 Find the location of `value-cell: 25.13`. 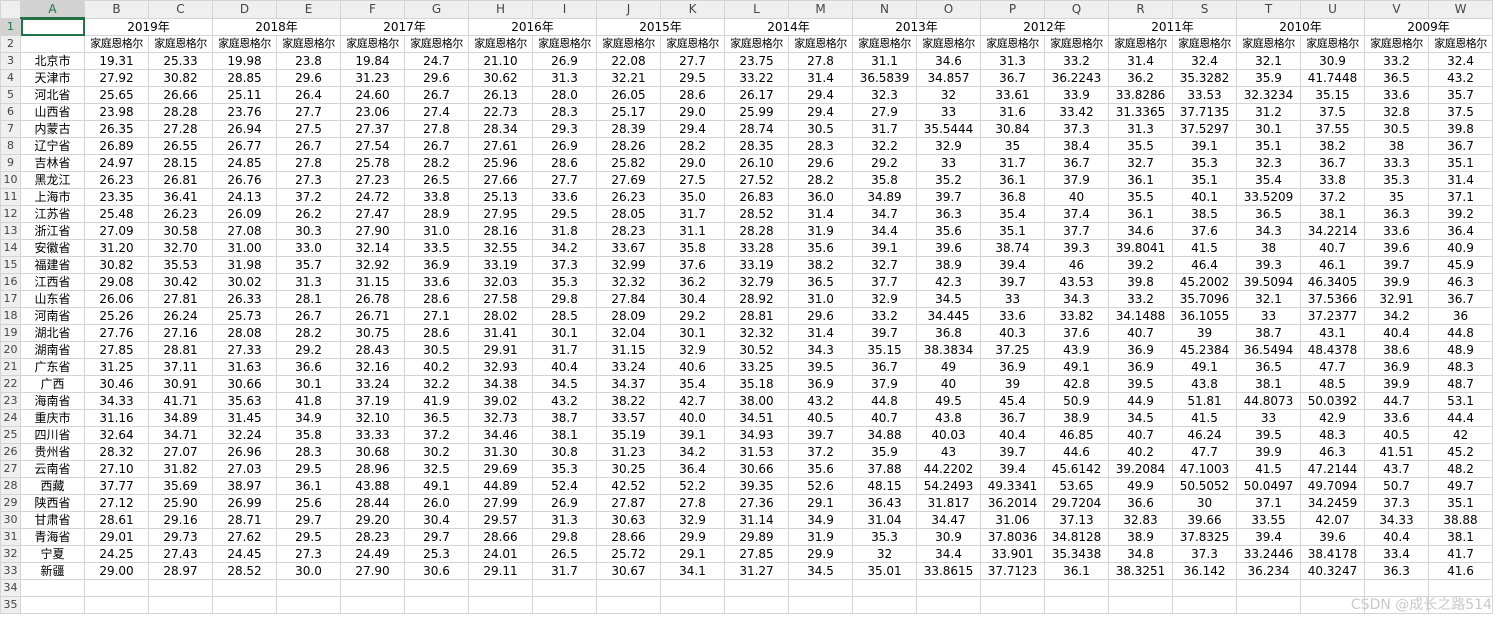

value-cell: 25.13 is located at coordinates (500, 197).